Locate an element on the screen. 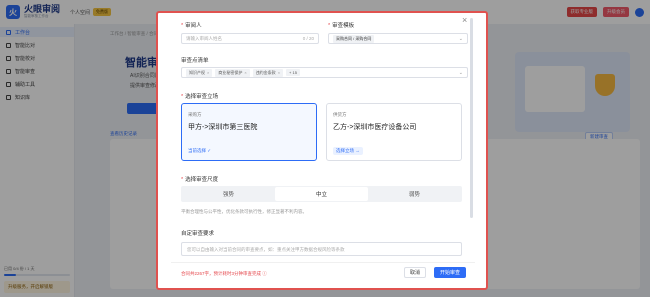 This screenshot has height=297, width=650. checklist-tag: 违约金条款 × is located at coordinates (268, 72).